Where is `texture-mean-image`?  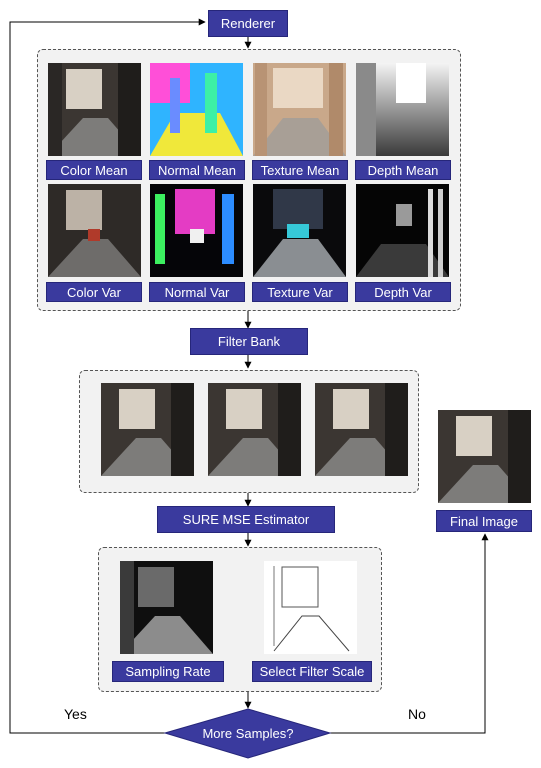 texture-mean-image is located at coordinates (299, 109).